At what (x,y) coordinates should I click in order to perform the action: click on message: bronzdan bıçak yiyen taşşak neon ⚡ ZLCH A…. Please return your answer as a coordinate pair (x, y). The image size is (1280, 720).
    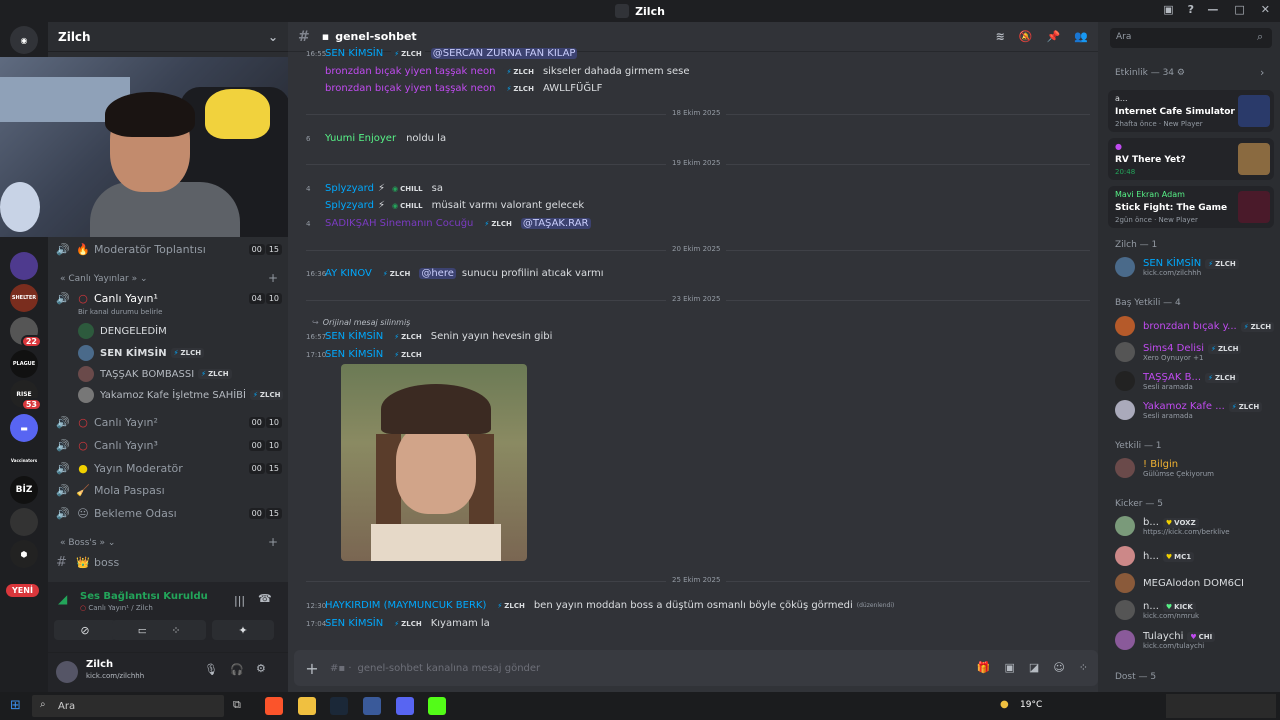
    Looking at the image, I should click on (454, 88).